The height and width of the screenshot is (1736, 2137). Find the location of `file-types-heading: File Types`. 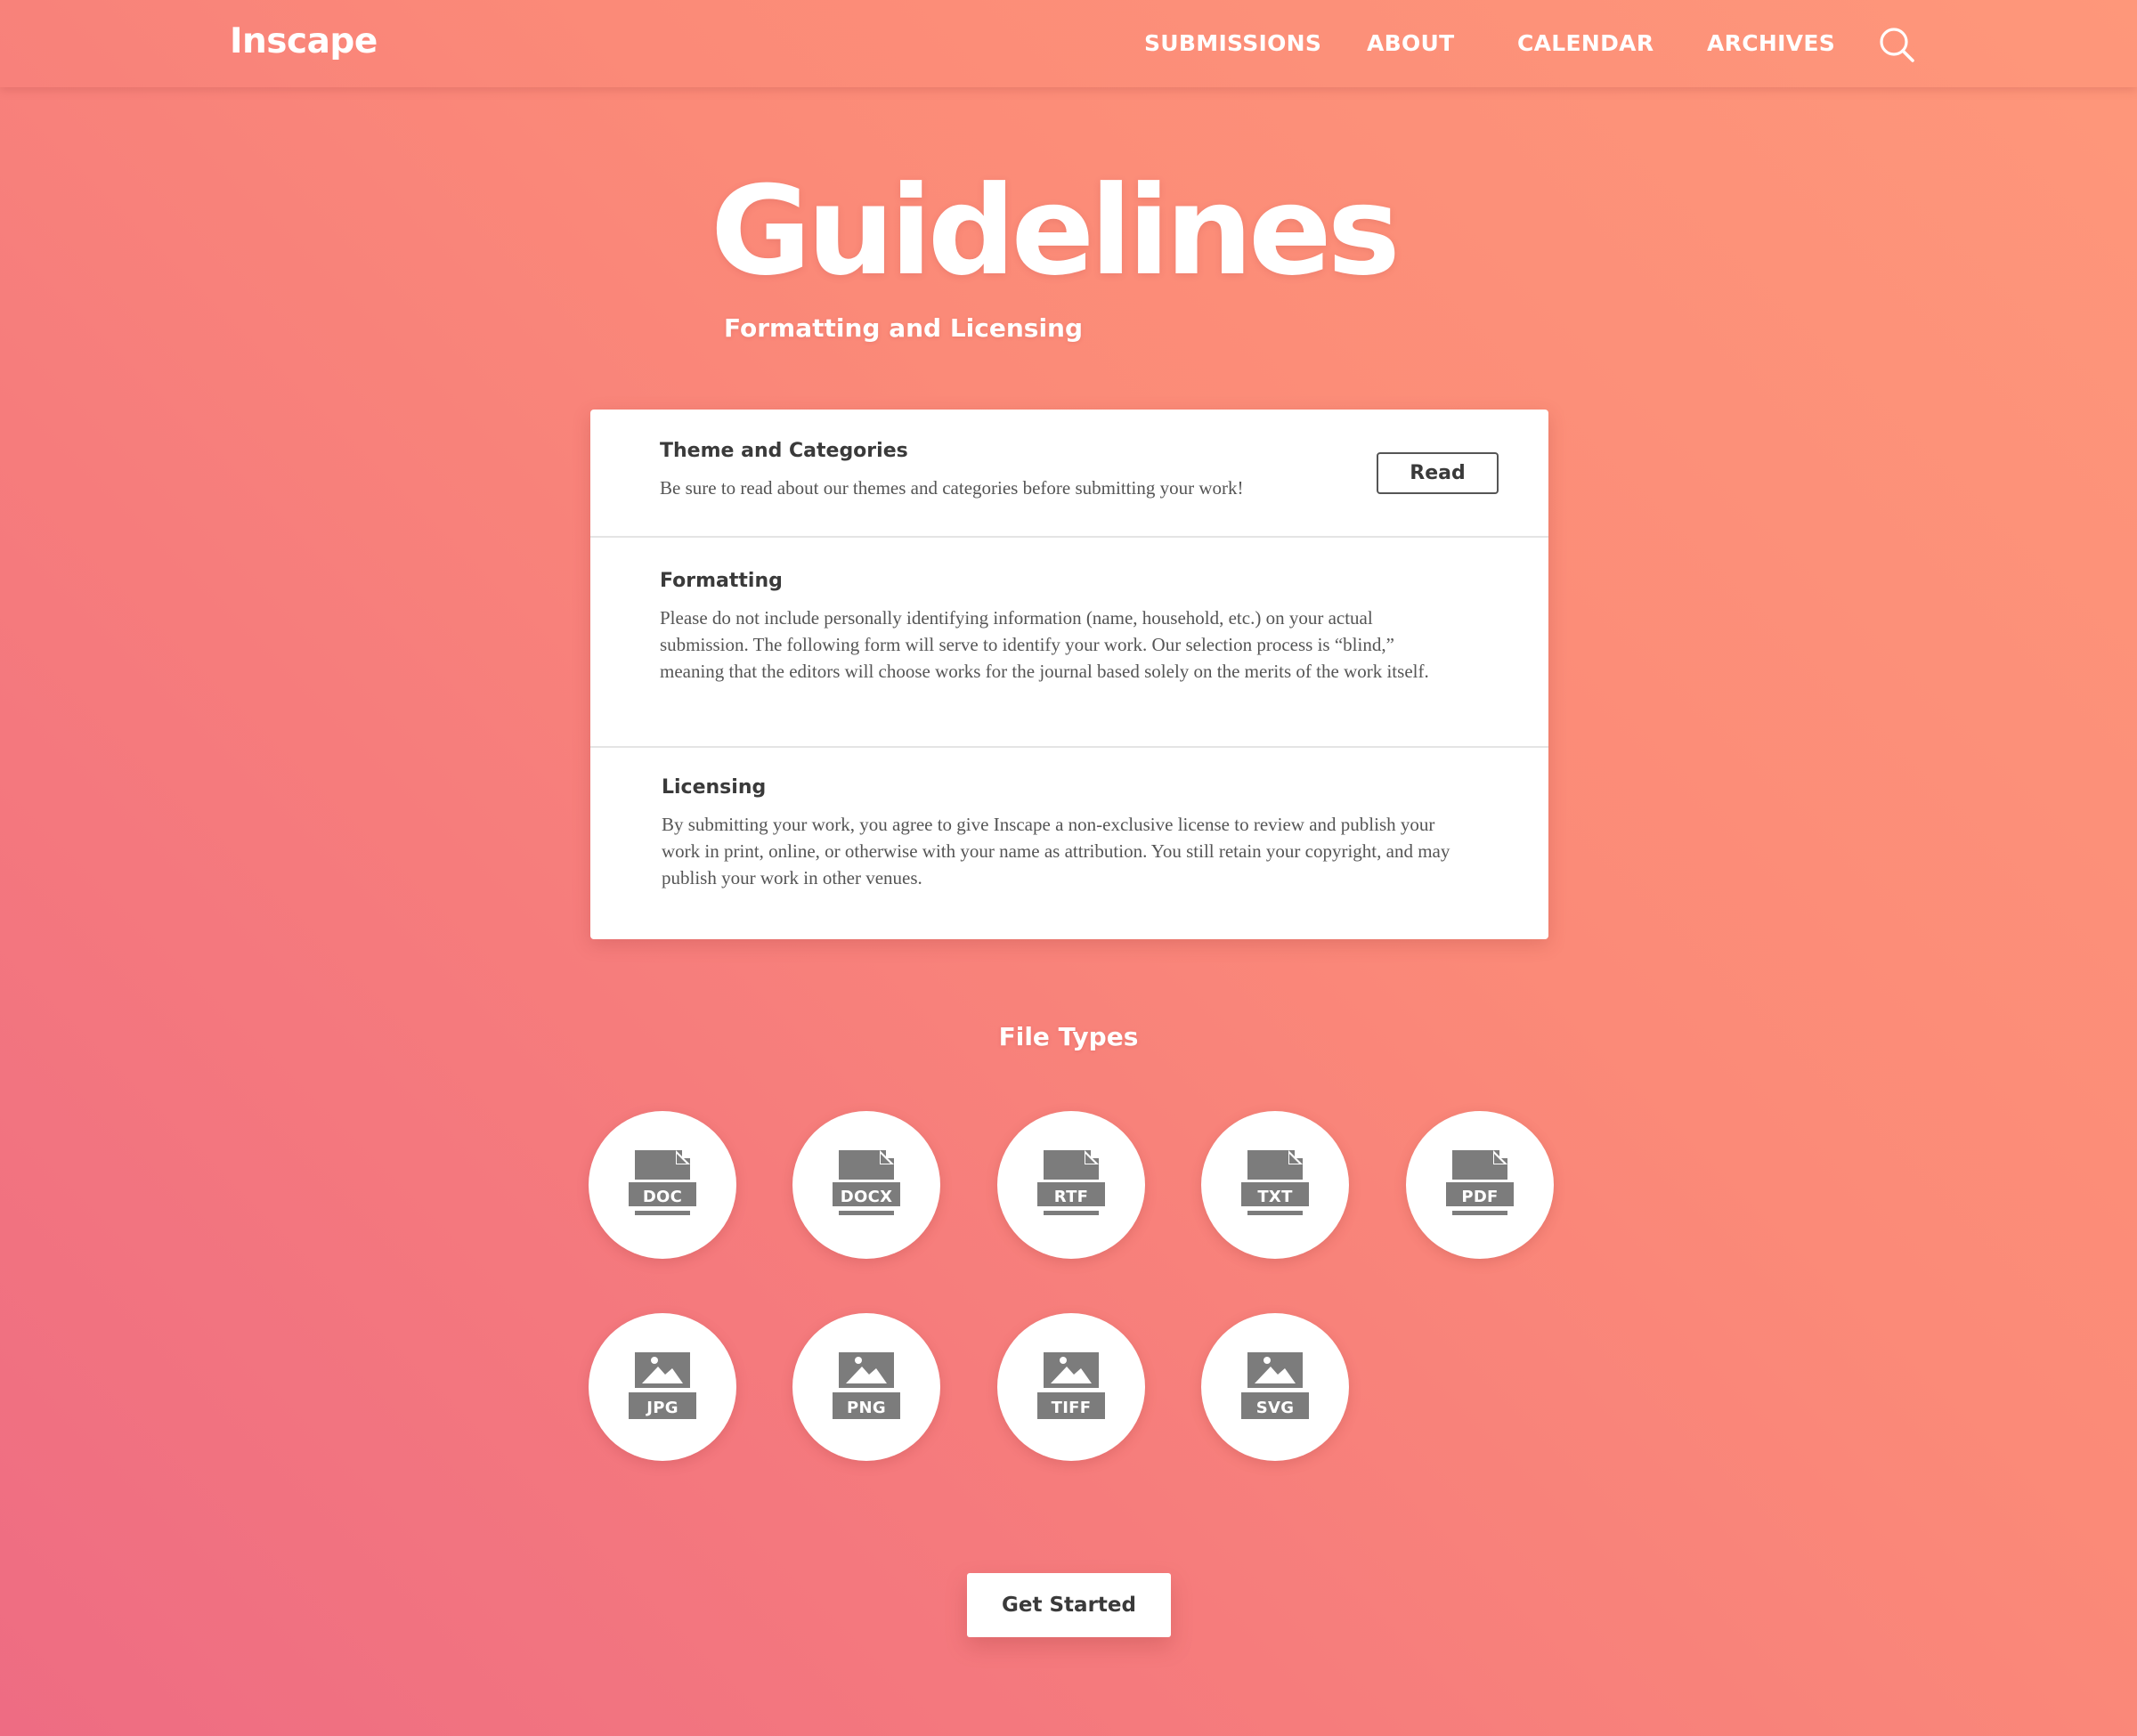

file-types-heading: File Types is located at coordinates (1068, 1036).